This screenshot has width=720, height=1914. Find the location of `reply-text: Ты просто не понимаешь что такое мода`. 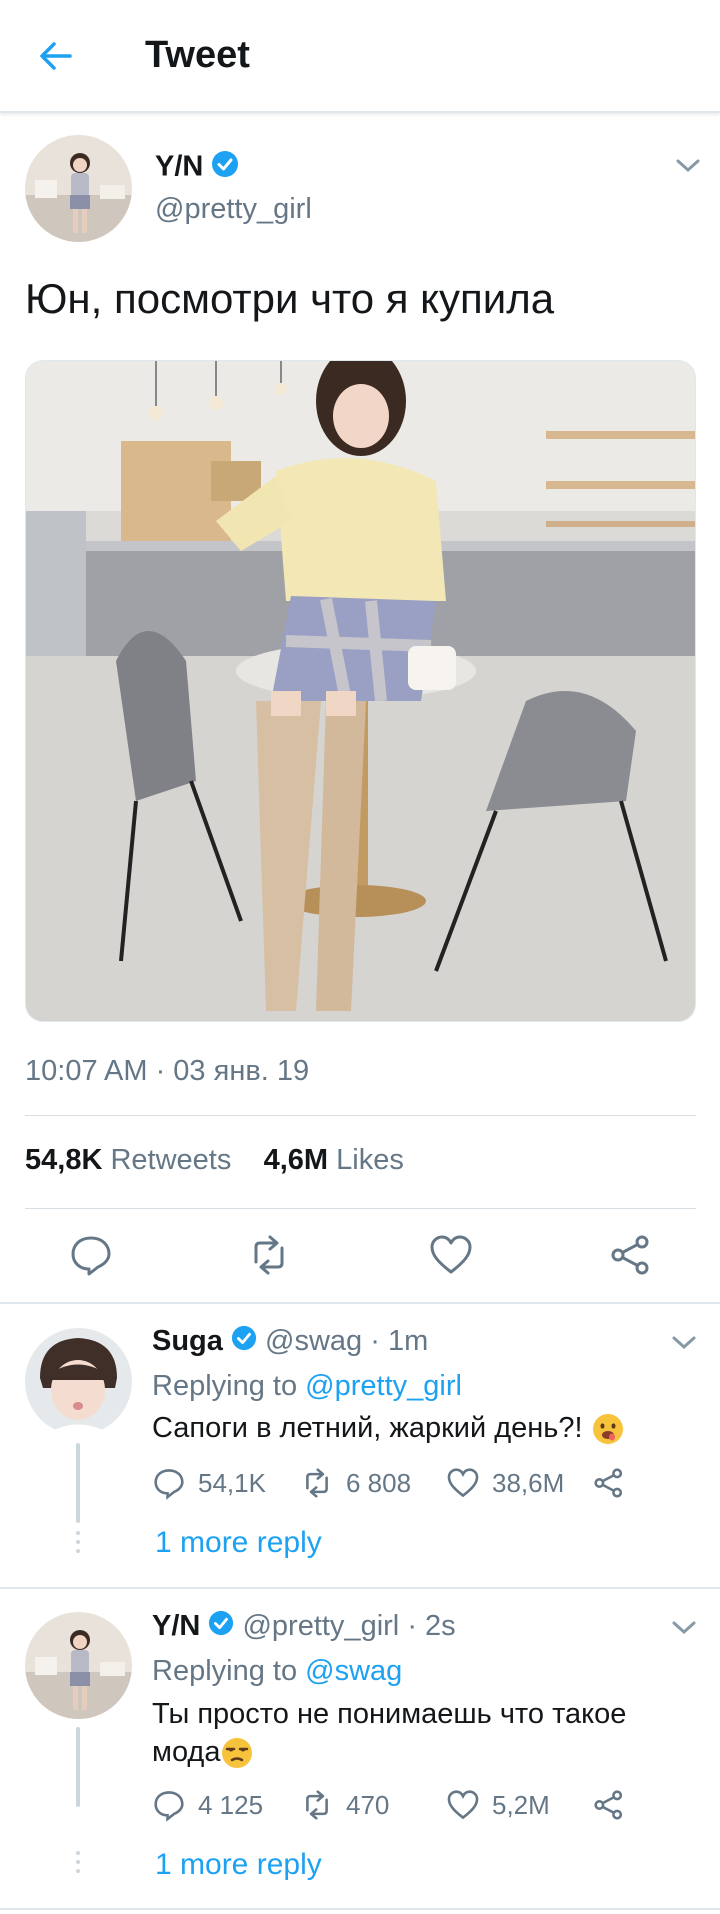

reply-text: Ты просто не понимаешь что такое мода is located at coordinates (412, 1733).